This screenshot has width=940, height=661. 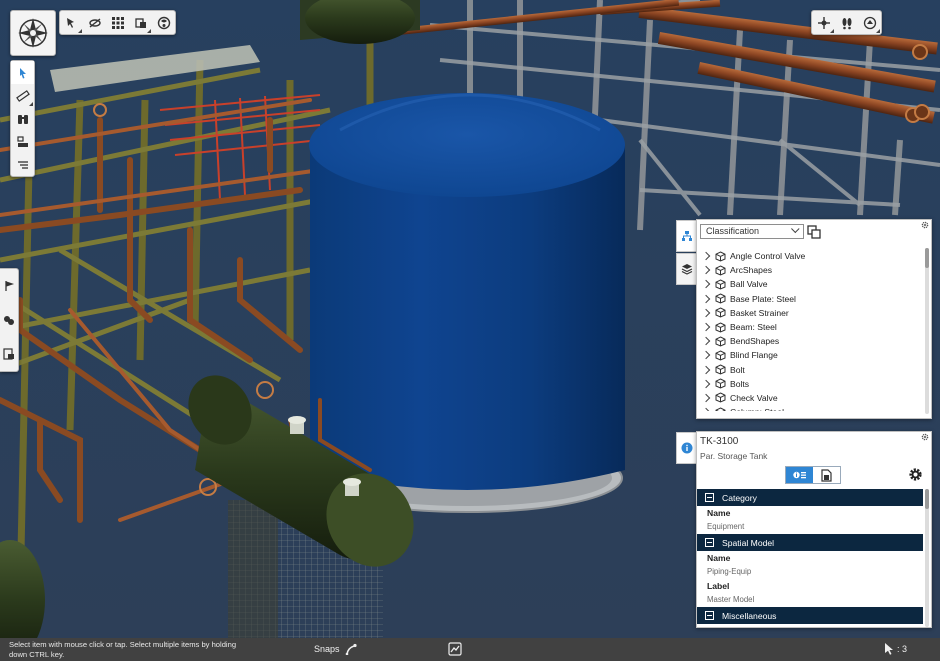 I want to click on app-menu-button, so click(x=33, y=33).